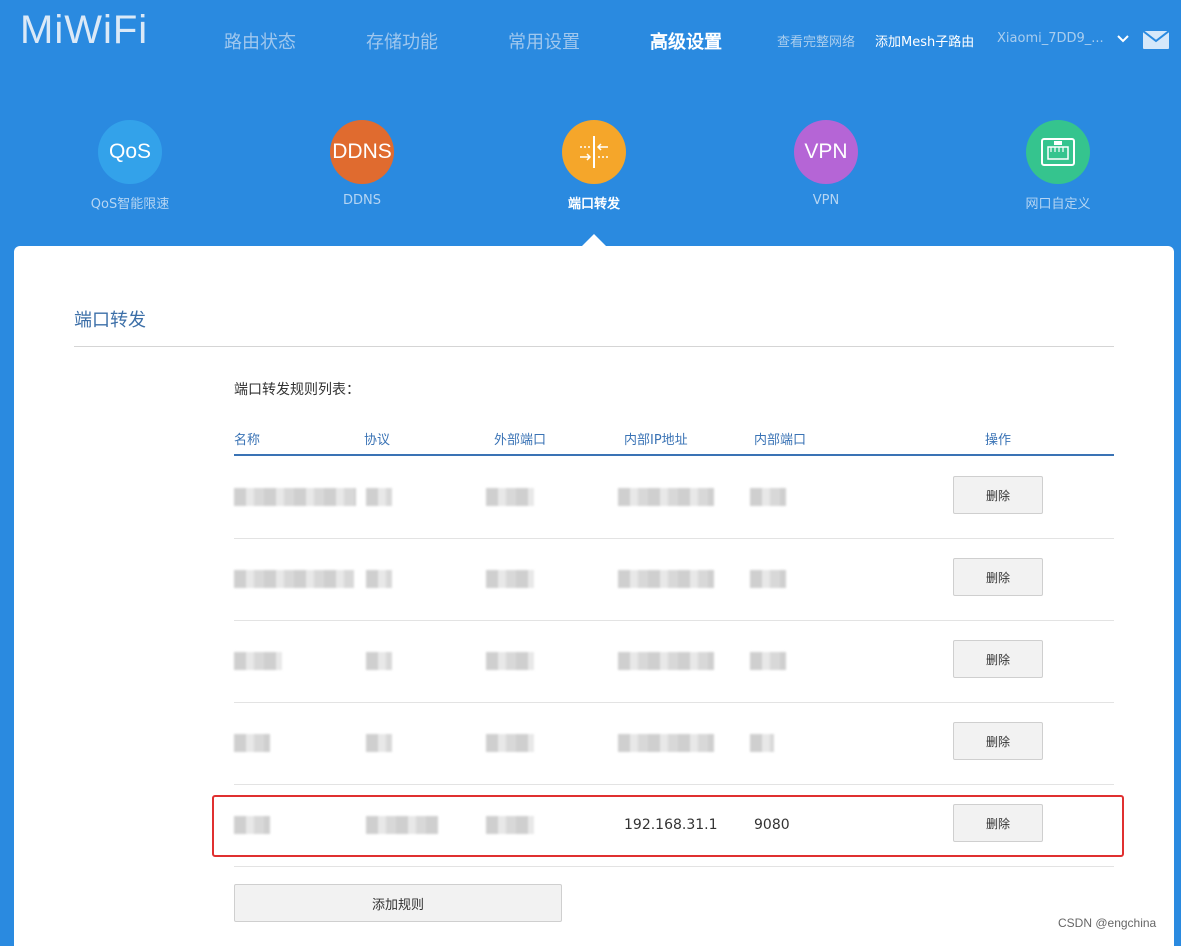 Image resolution: width=1181 pixels, height=946 pixels. What do you see at coordinates (247, 440) in the screenshot?
I see `column-header-name: 名称` at bounding box center [247, 440].